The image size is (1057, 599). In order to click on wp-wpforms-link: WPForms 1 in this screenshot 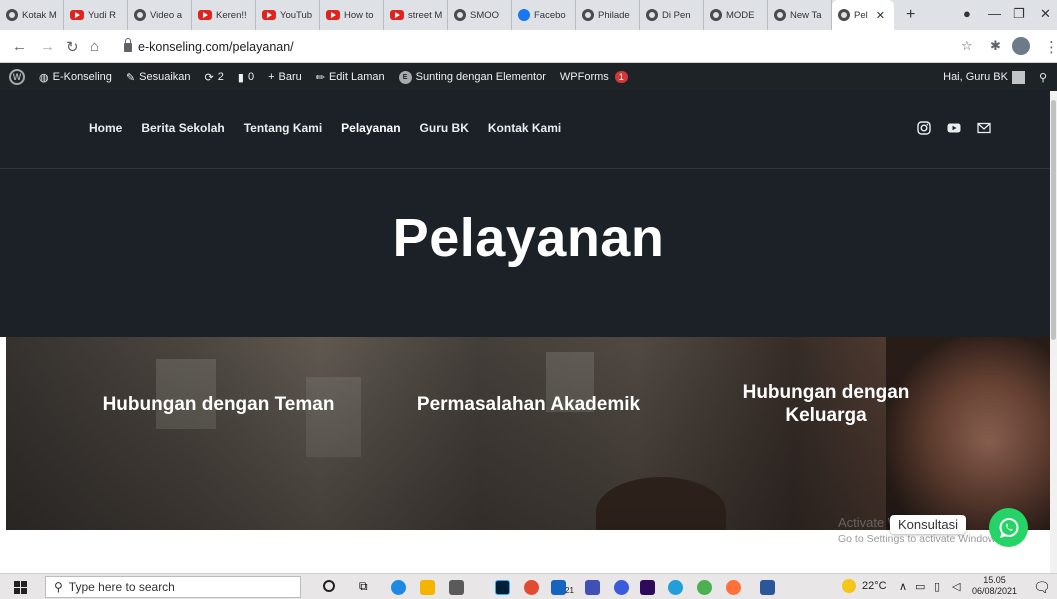, I will do `click(594, 77)`.